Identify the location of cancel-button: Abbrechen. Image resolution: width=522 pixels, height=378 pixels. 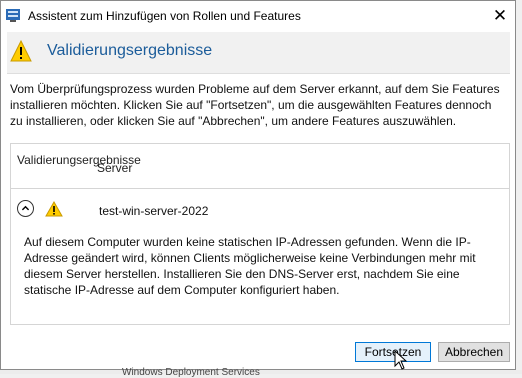
(474, 352).